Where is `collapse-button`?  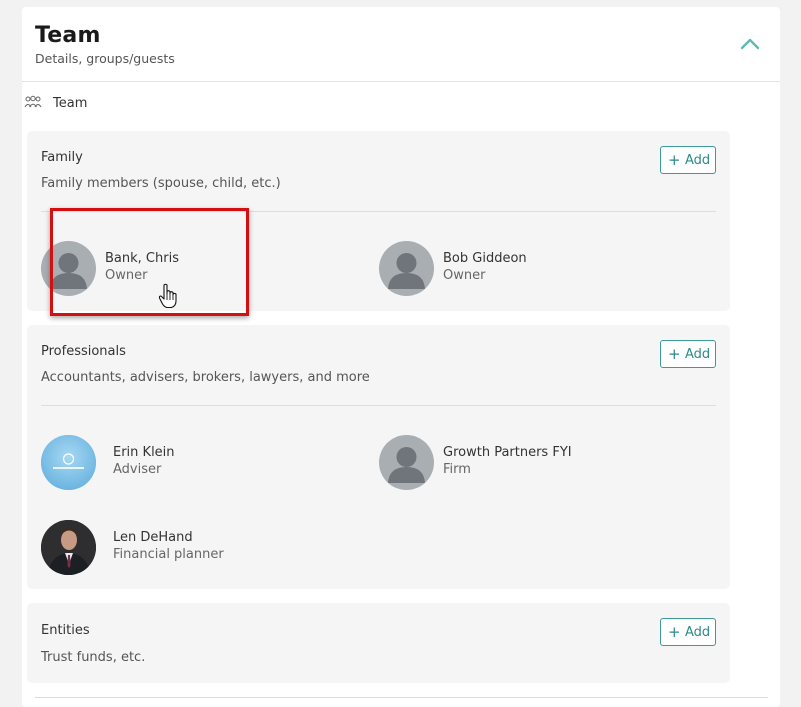 collapse-button is located at coordinates (750, 43).